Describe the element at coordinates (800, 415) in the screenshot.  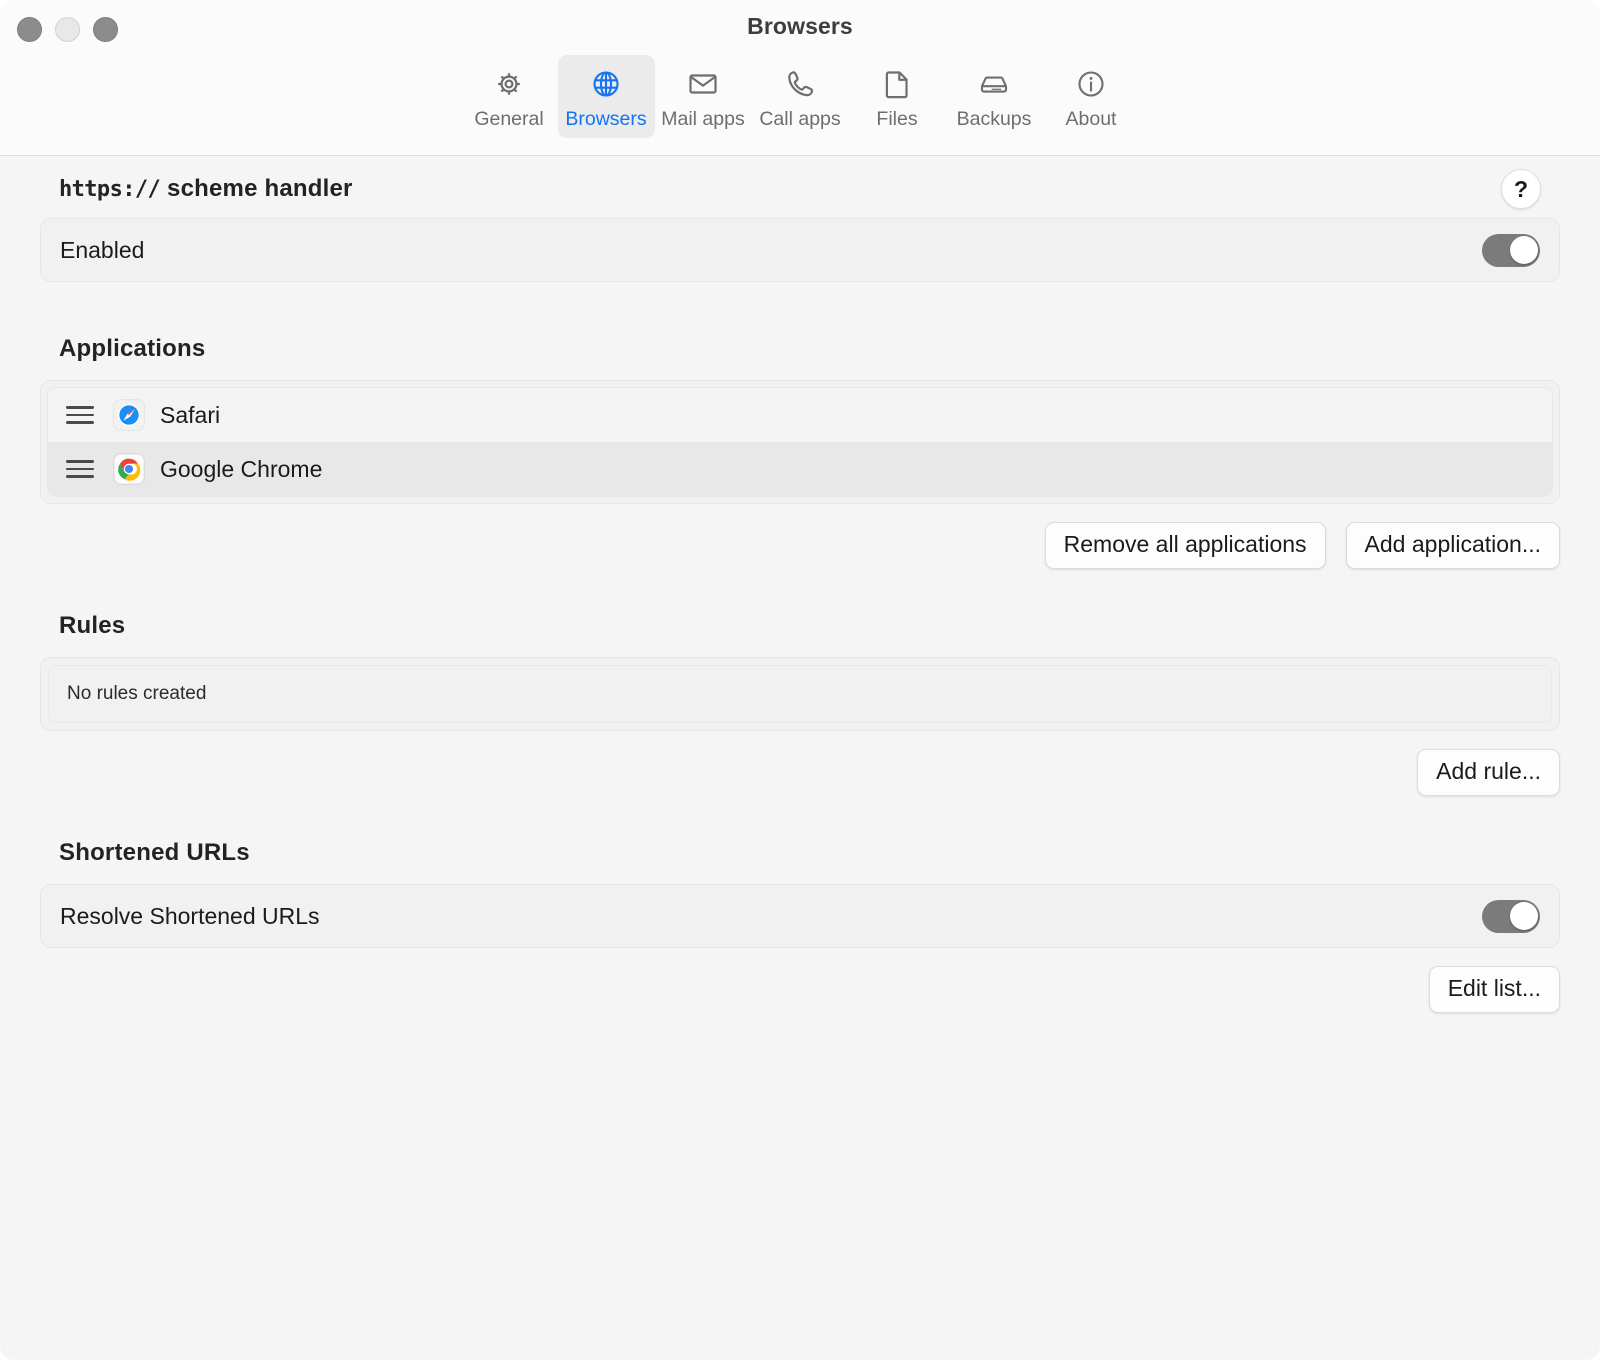
I see `list-item: Safari` at that location.